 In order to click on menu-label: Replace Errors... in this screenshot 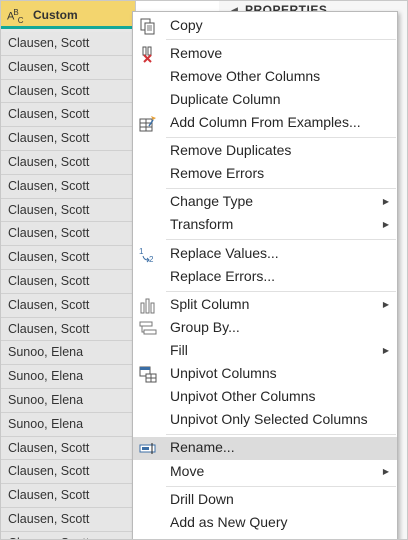, I will do `click(223, 276)`.